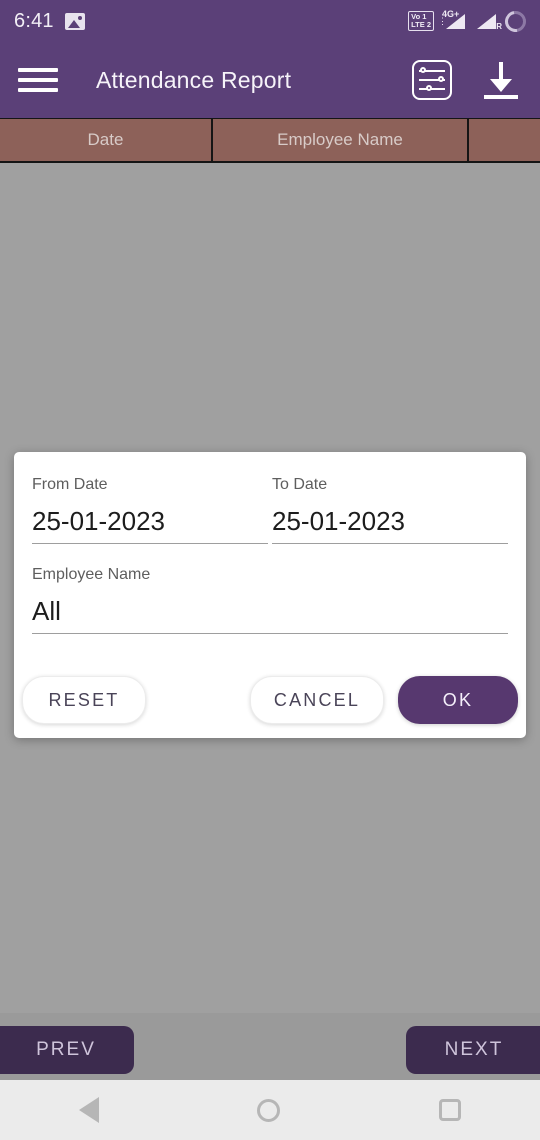  Describe the element at coordinates (74, 21) in the screenshot. I see `image-icon` at that location.